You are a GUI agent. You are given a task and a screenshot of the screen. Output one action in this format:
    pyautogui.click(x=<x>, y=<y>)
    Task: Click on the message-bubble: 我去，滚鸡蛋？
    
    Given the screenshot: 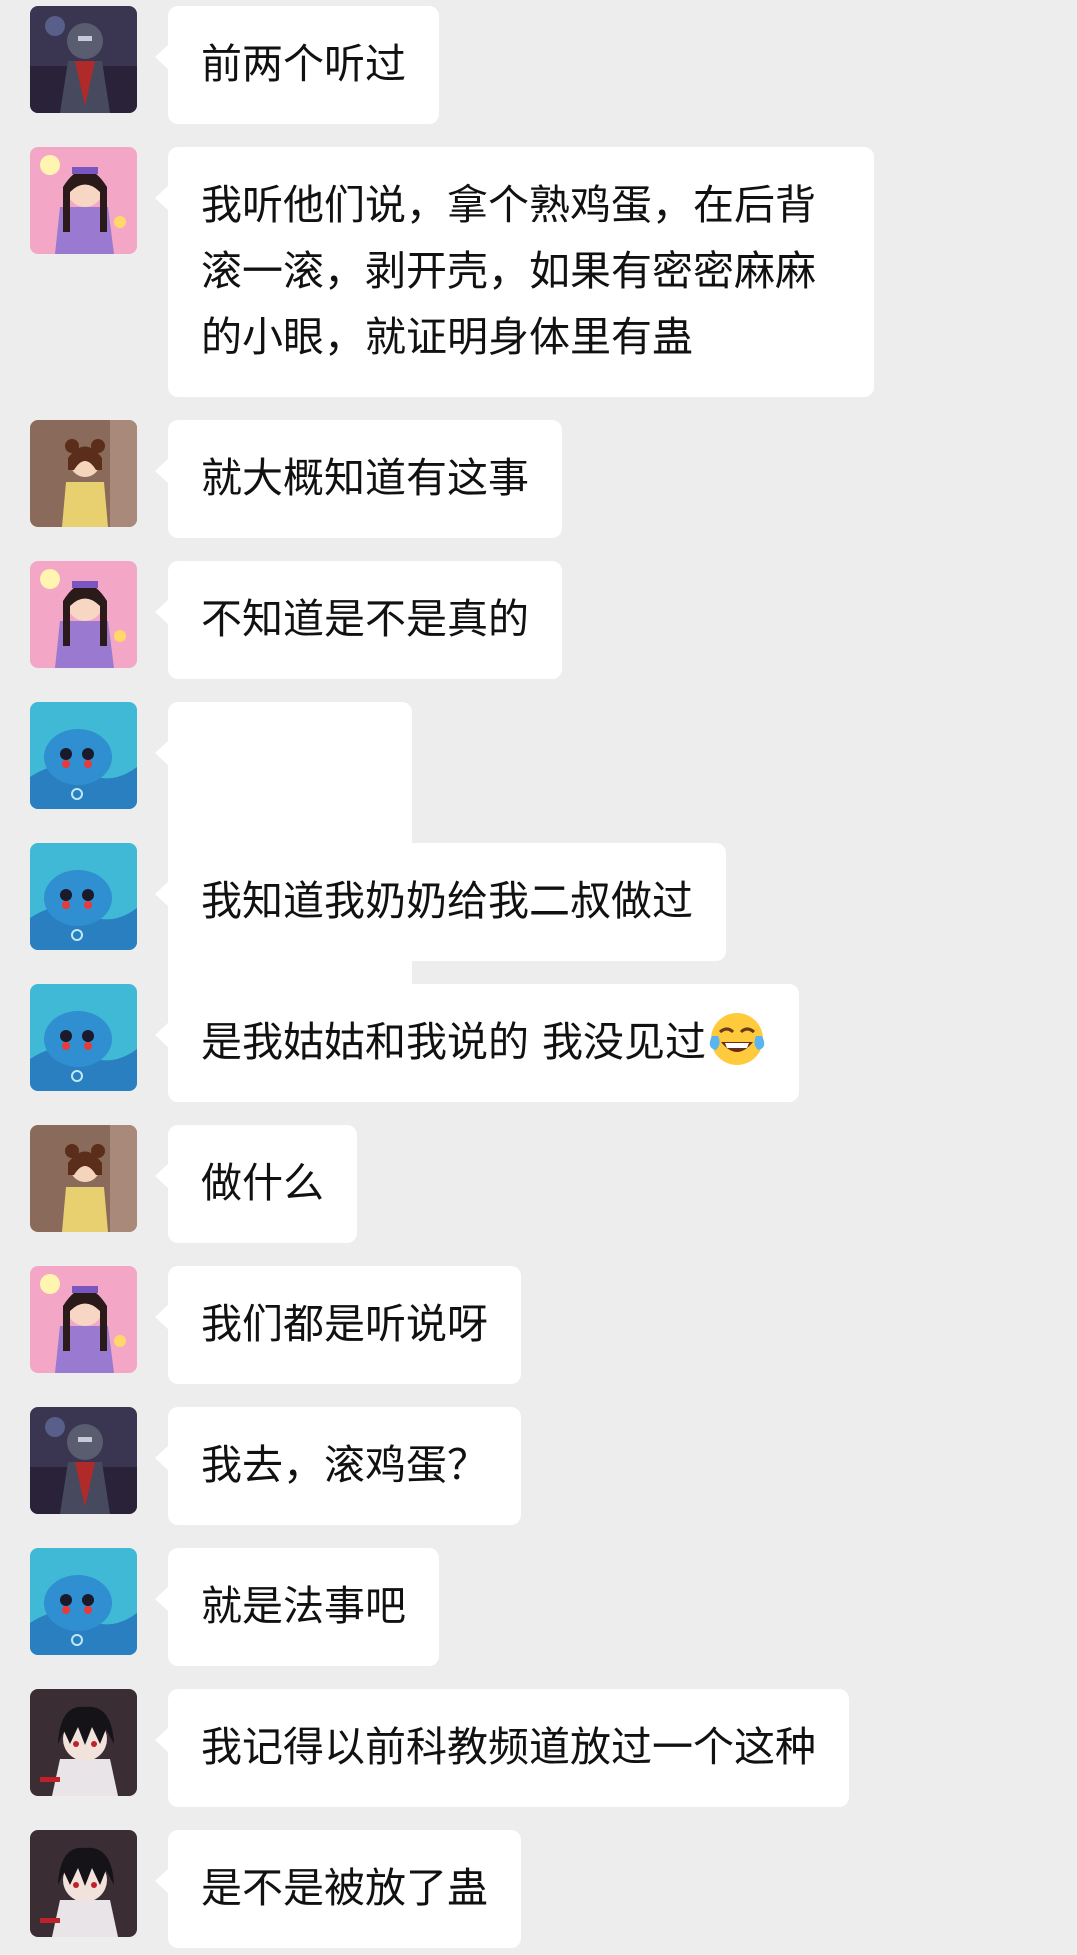 What is the action you would take?
    pyautogui.click(x=338, y=1466)
    